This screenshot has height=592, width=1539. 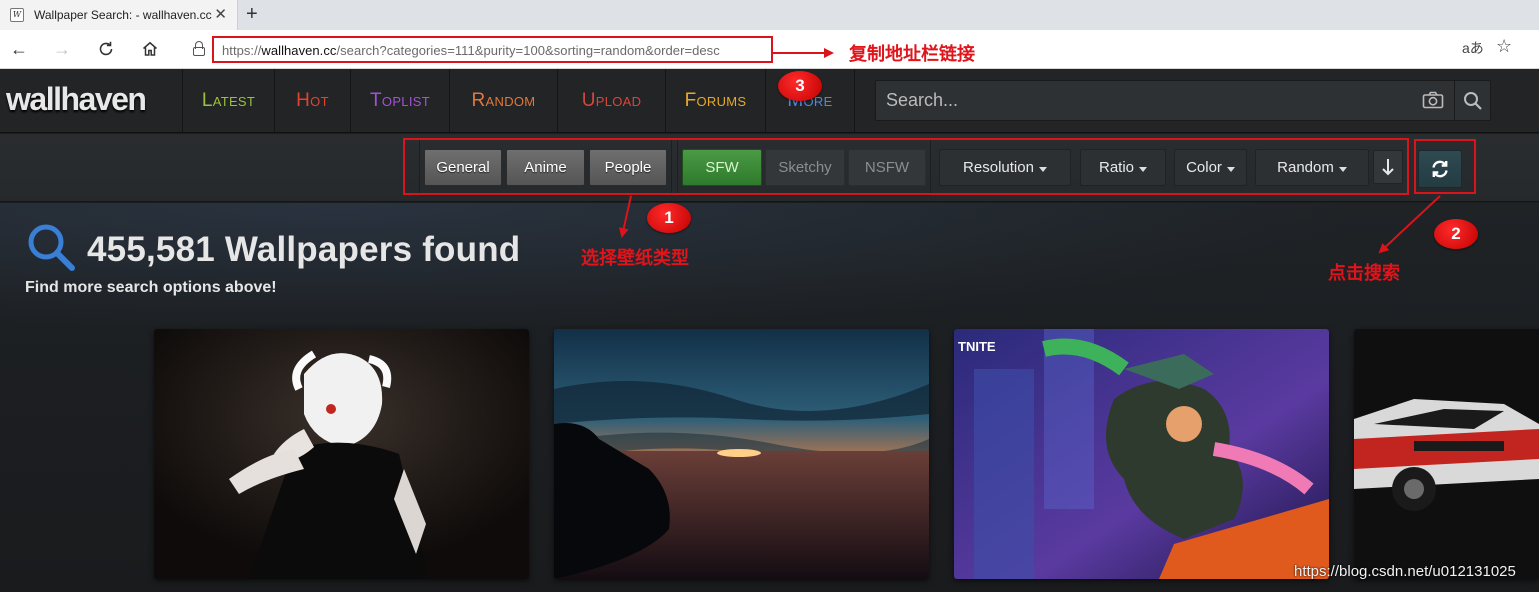 What do you see at coordinates (1364, 273) in the screenshot?
I see `annotation-click-search: 点击搜索` at bounding box center [1364, 273].